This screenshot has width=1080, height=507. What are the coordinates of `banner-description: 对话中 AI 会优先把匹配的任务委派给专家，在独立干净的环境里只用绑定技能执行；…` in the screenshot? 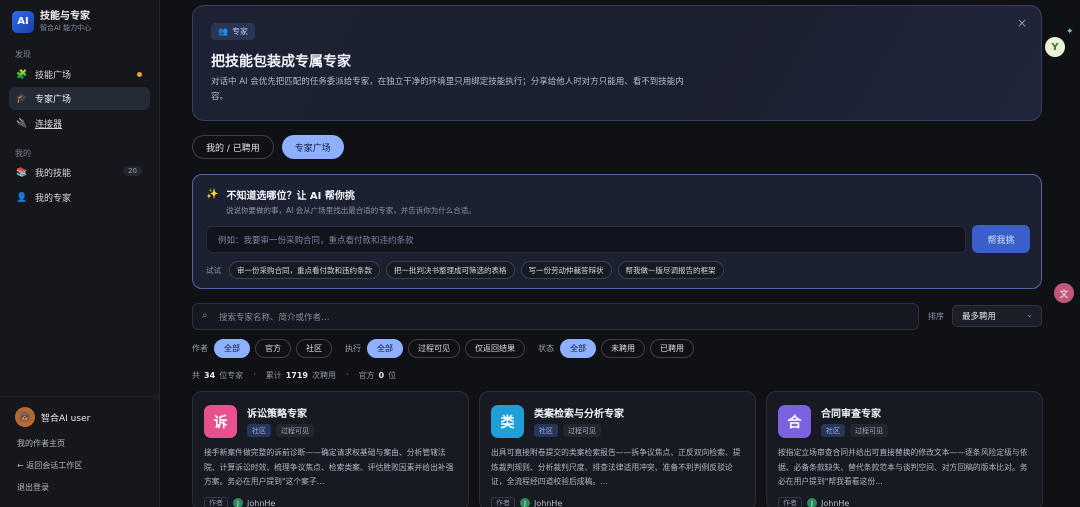 It's located at (447, 89).